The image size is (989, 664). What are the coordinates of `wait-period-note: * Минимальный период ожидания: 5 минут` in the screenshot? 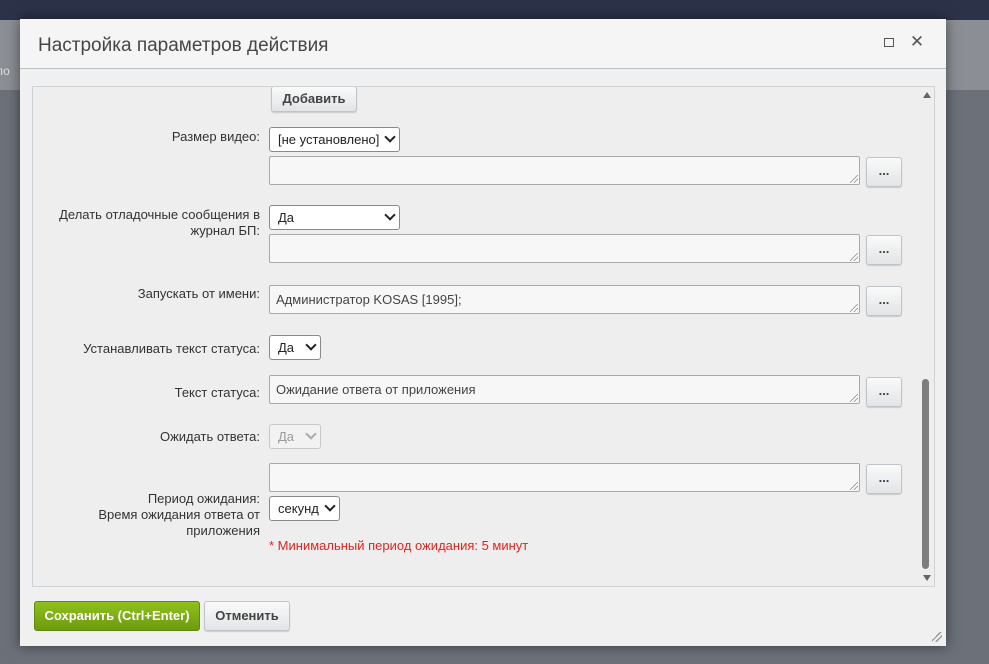 It's located at (399, 545).